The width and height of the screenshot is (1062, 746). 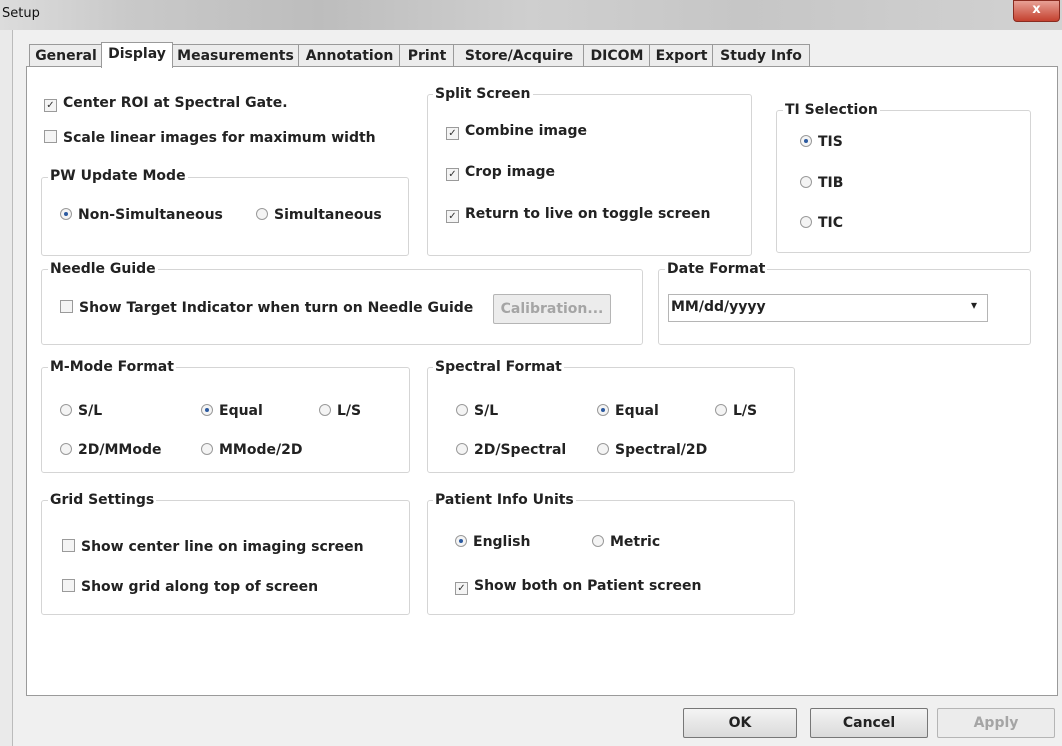 What do you see at coordinates (141, 215) in the screenshot?
I see `radio-non-simultaneous: Non-Simultaneous` at bounding box center [141, 215].